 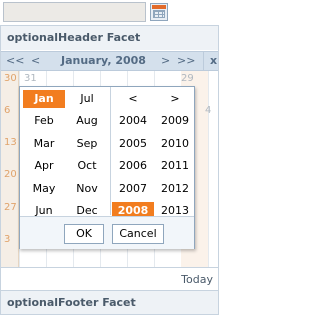 I want to click on today-row: Today, so click(x=109, y=279).